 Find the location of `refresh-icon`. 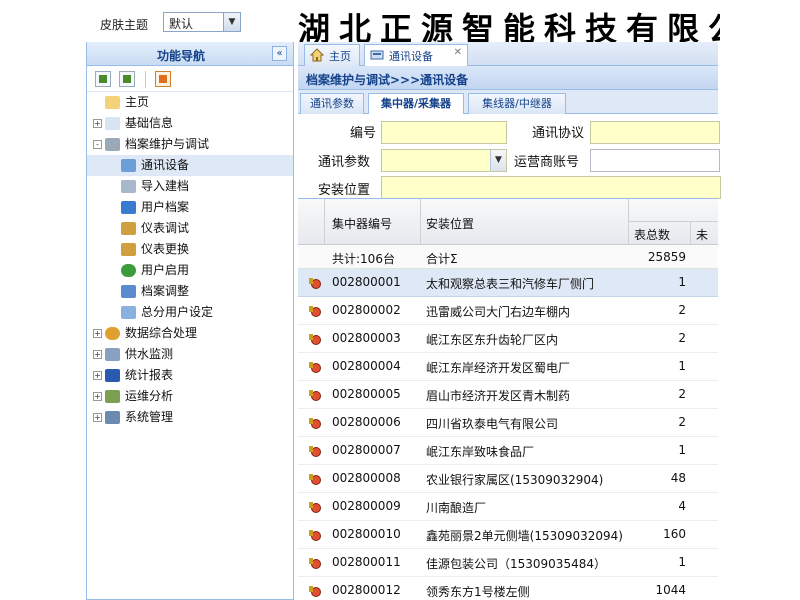

refresh-icon is located at coordinates (163, 79).